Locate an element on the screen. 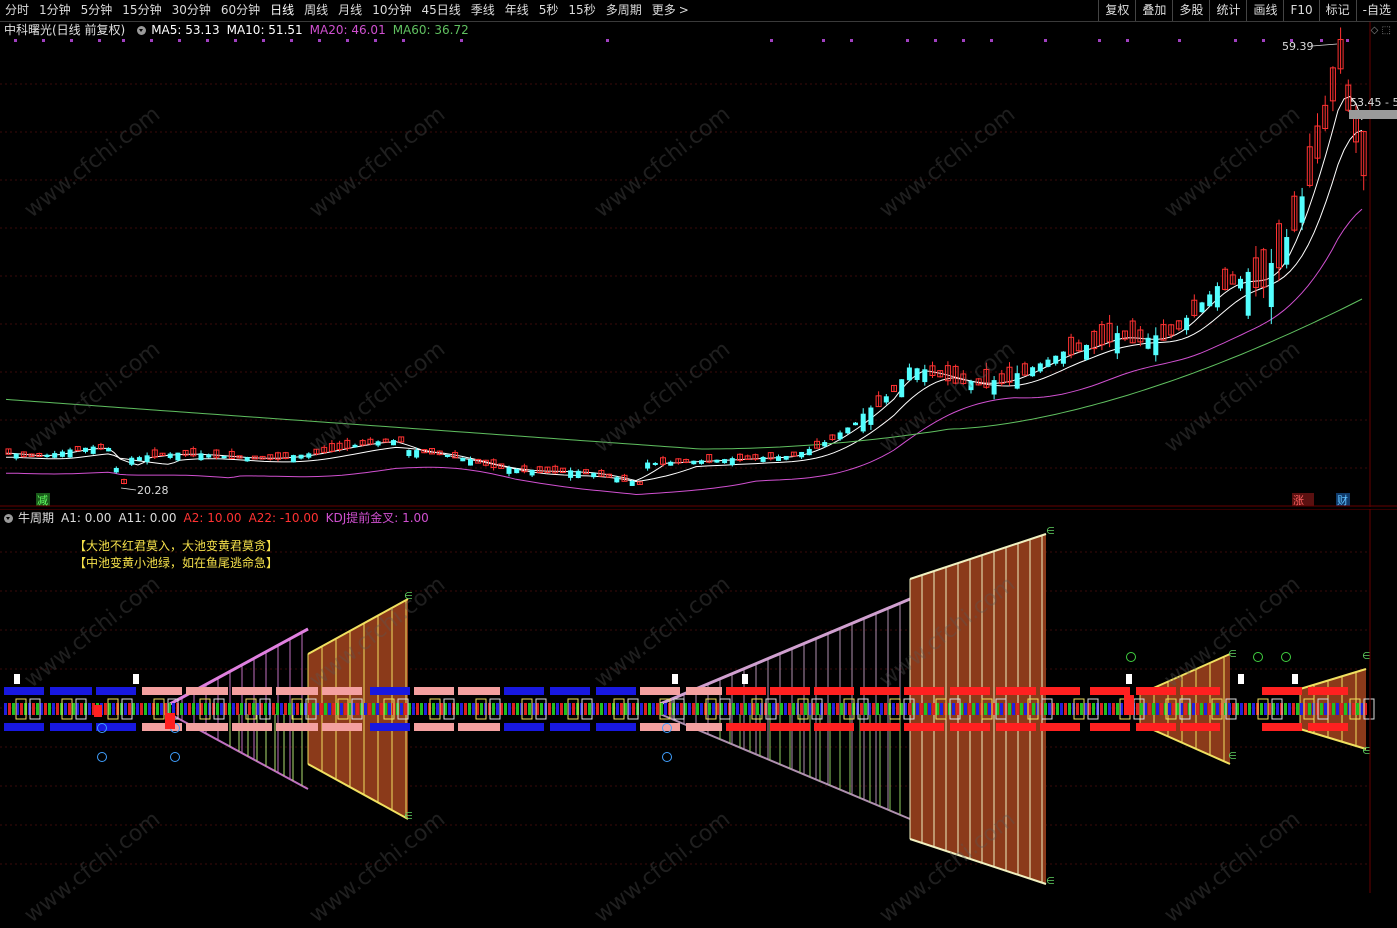 Image resolution: width=1397 pixels, height=928 pixels. tab-multi-period: 多周期 is located at coordinates (624, 10).